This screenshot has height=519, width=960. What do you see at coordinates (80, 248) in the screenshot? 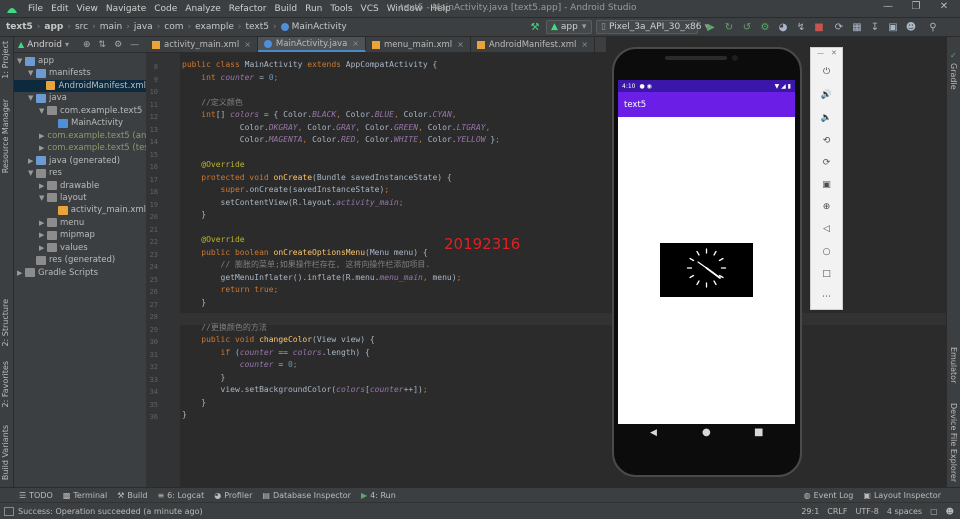
I see `tree-item: ▶ values` at bounding box center [80, 248].